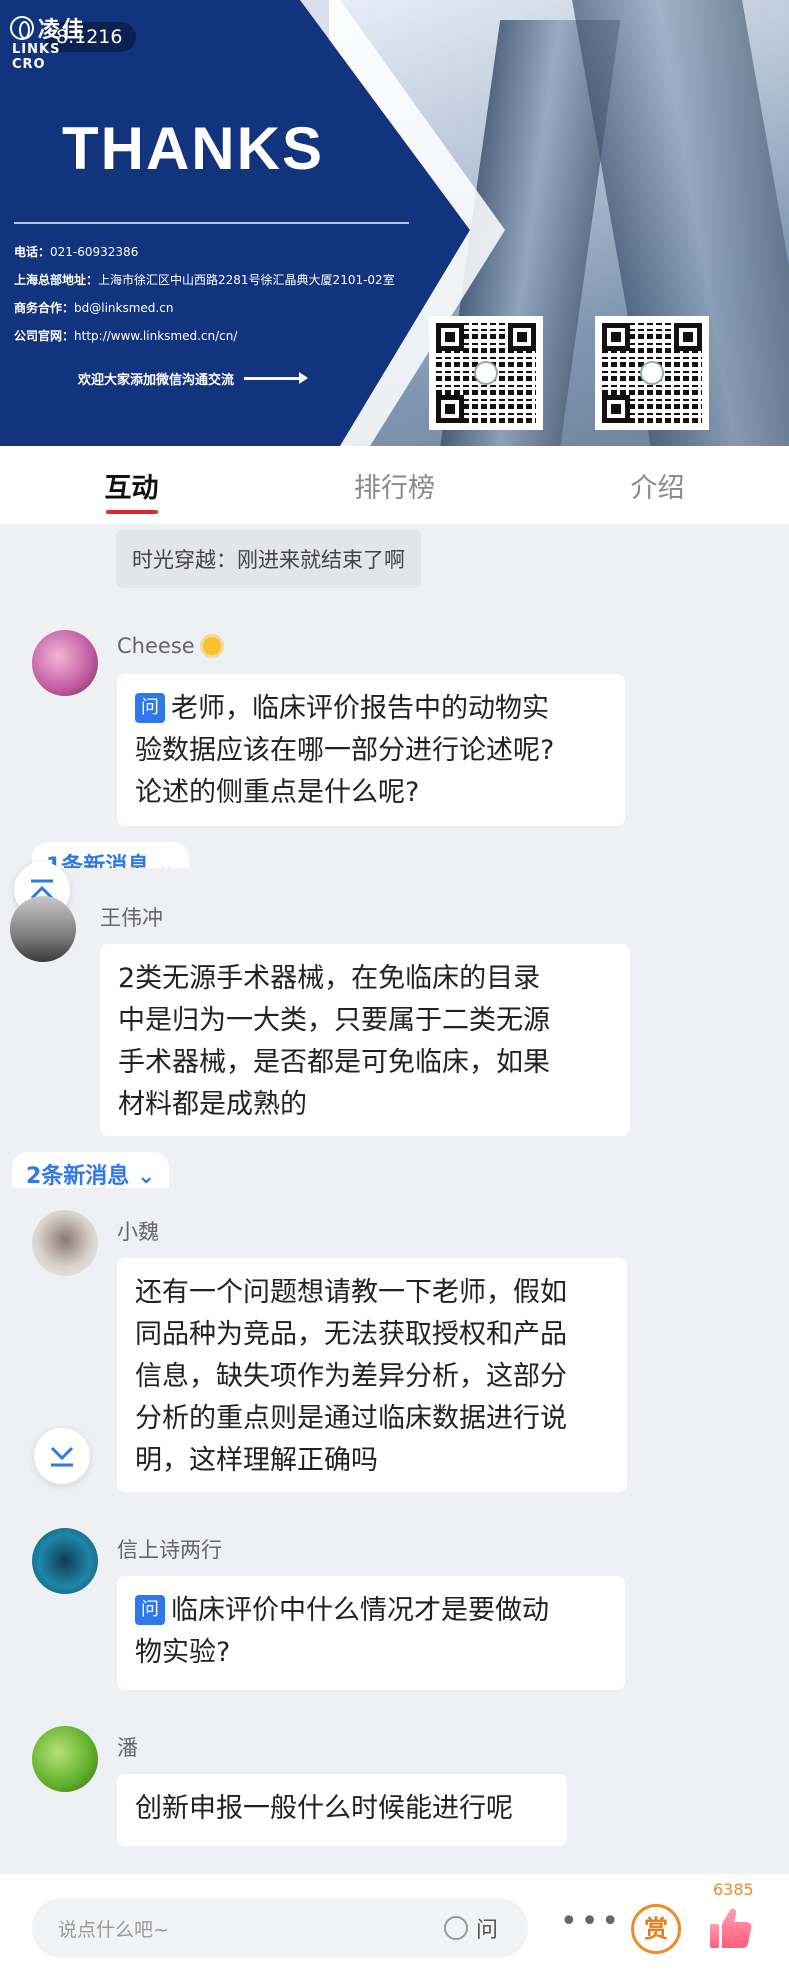 Image resolution: width=789 pixels, height=1976 pixels. I want to click on message-bubble: 创新申报一般什么时候能进行呢, so click(342, 1810).